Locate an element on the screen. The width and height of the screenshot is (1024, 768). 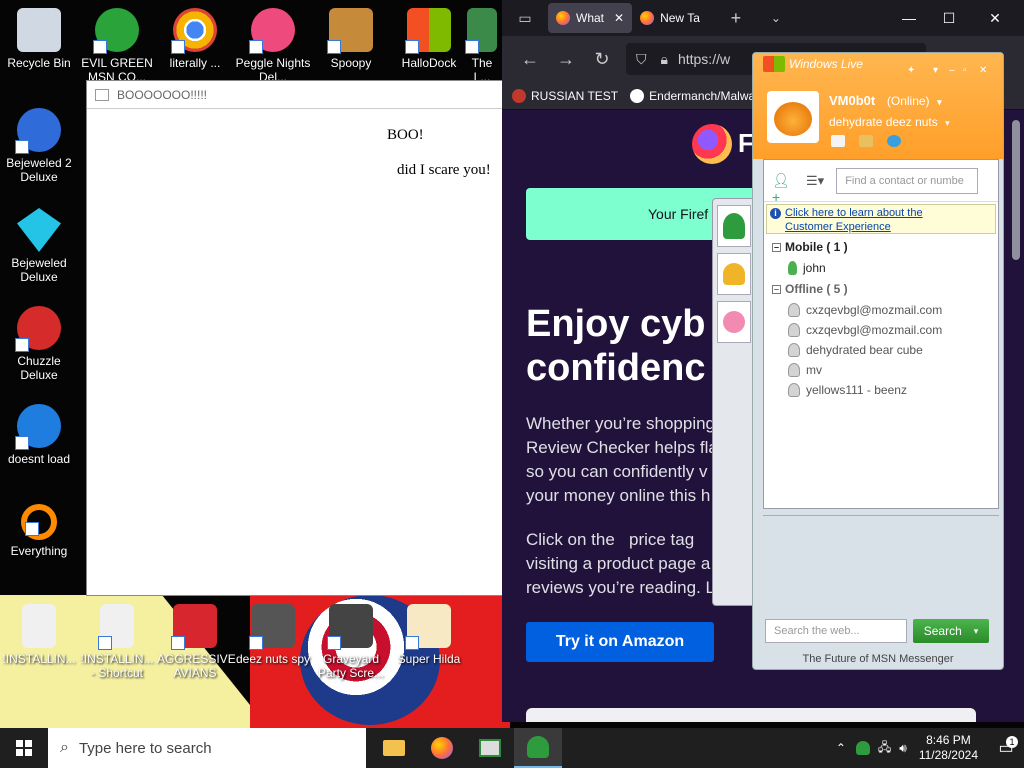
contact-2: cxzqevbgl@mozmail.com is located at coordinates (881, 330).